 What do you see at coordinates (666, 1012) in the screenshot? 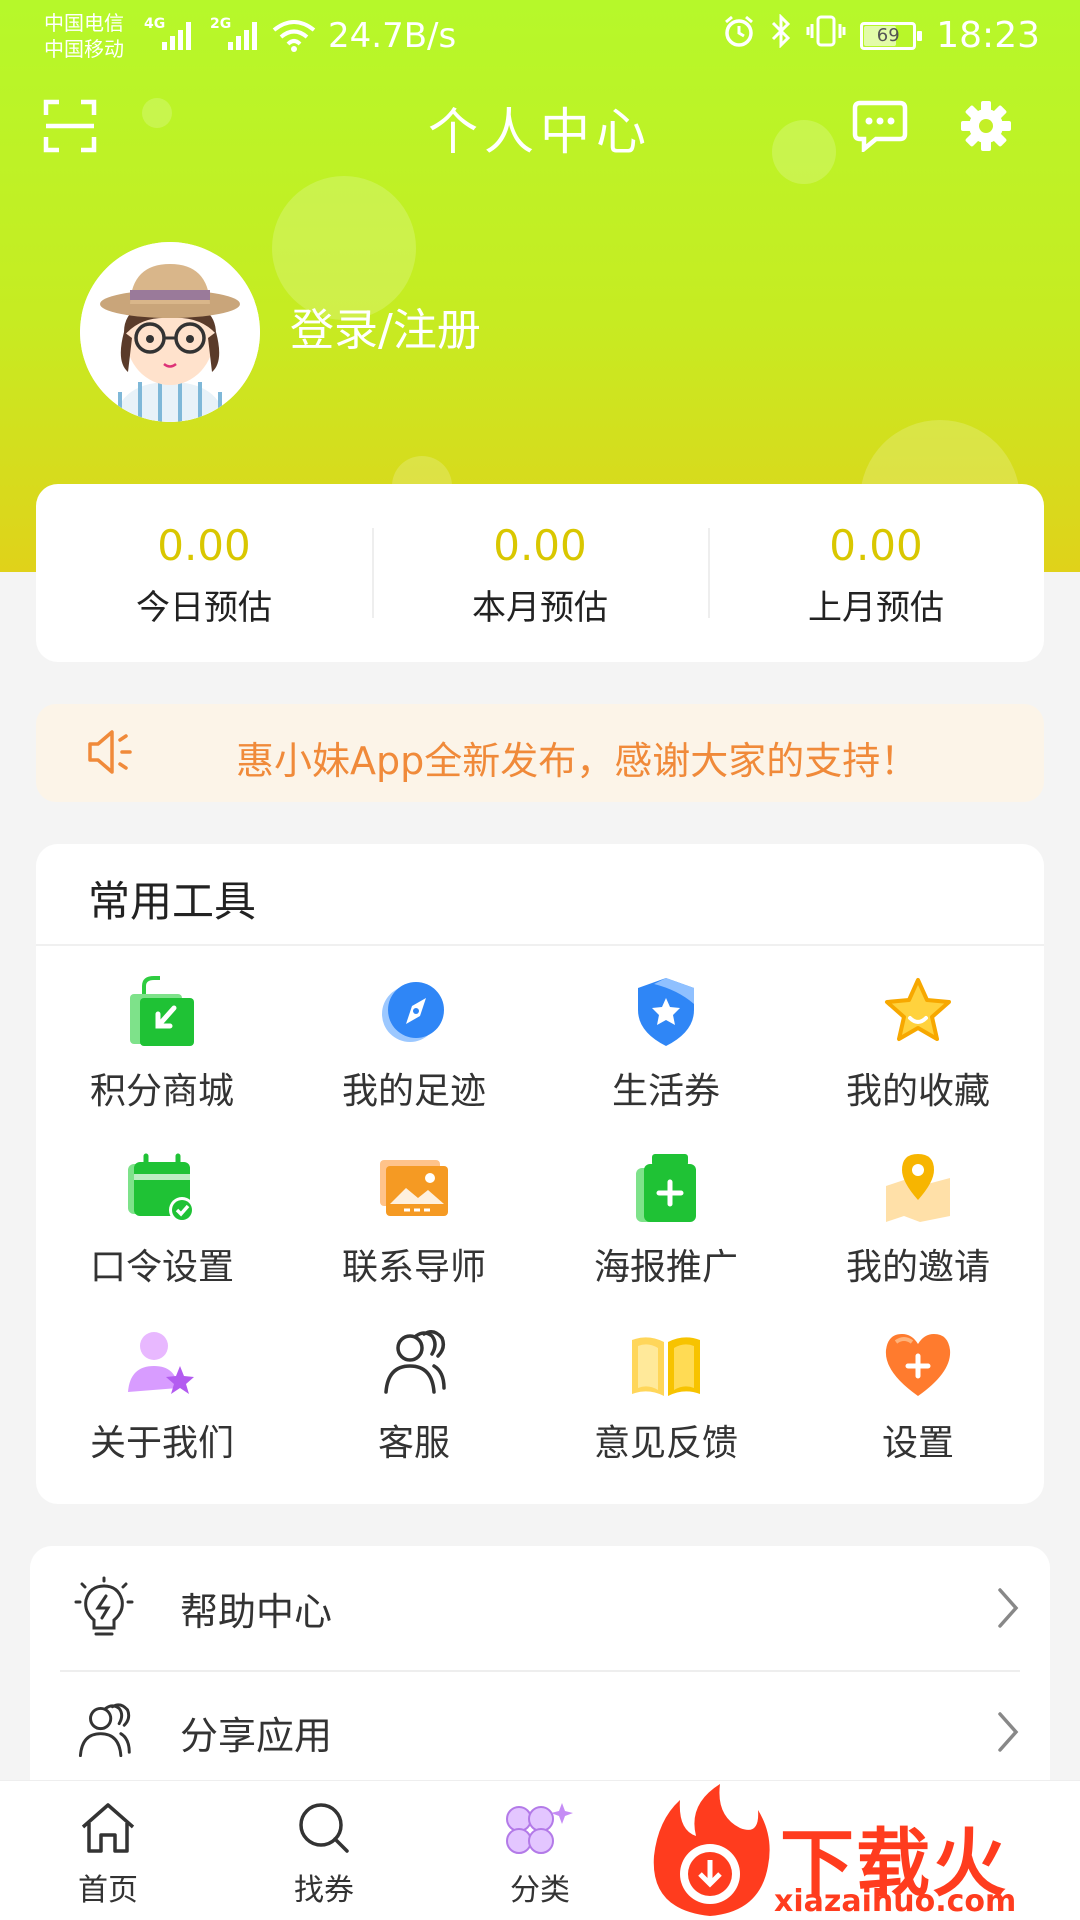
I see `shield-star-icon` at bounding box center [666, 1012].